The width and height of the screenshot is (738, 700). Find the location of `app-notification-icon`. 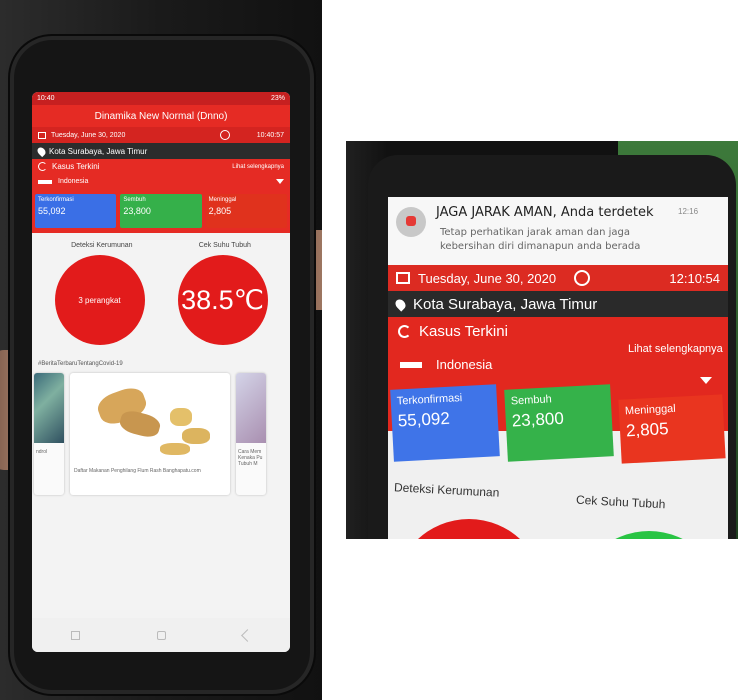

app-notification-icon is located at coordinates (411, 222).